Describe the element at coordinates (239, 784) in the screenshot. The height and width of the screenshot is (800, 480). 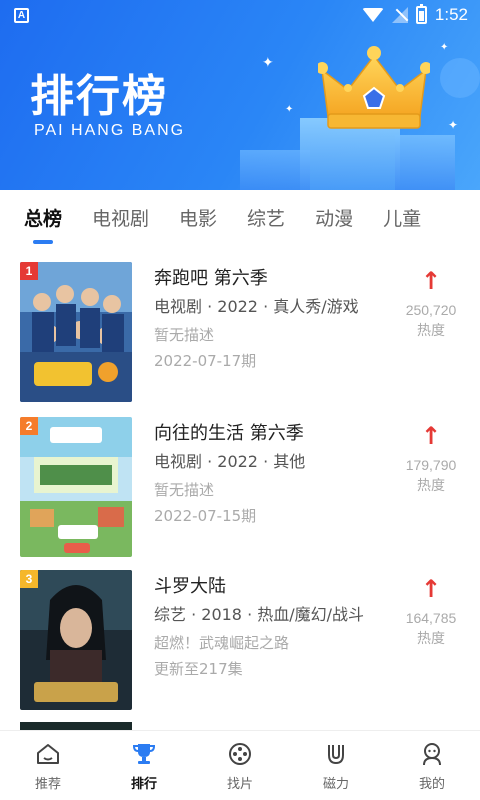
I see `nav-label: 找片` at that location.